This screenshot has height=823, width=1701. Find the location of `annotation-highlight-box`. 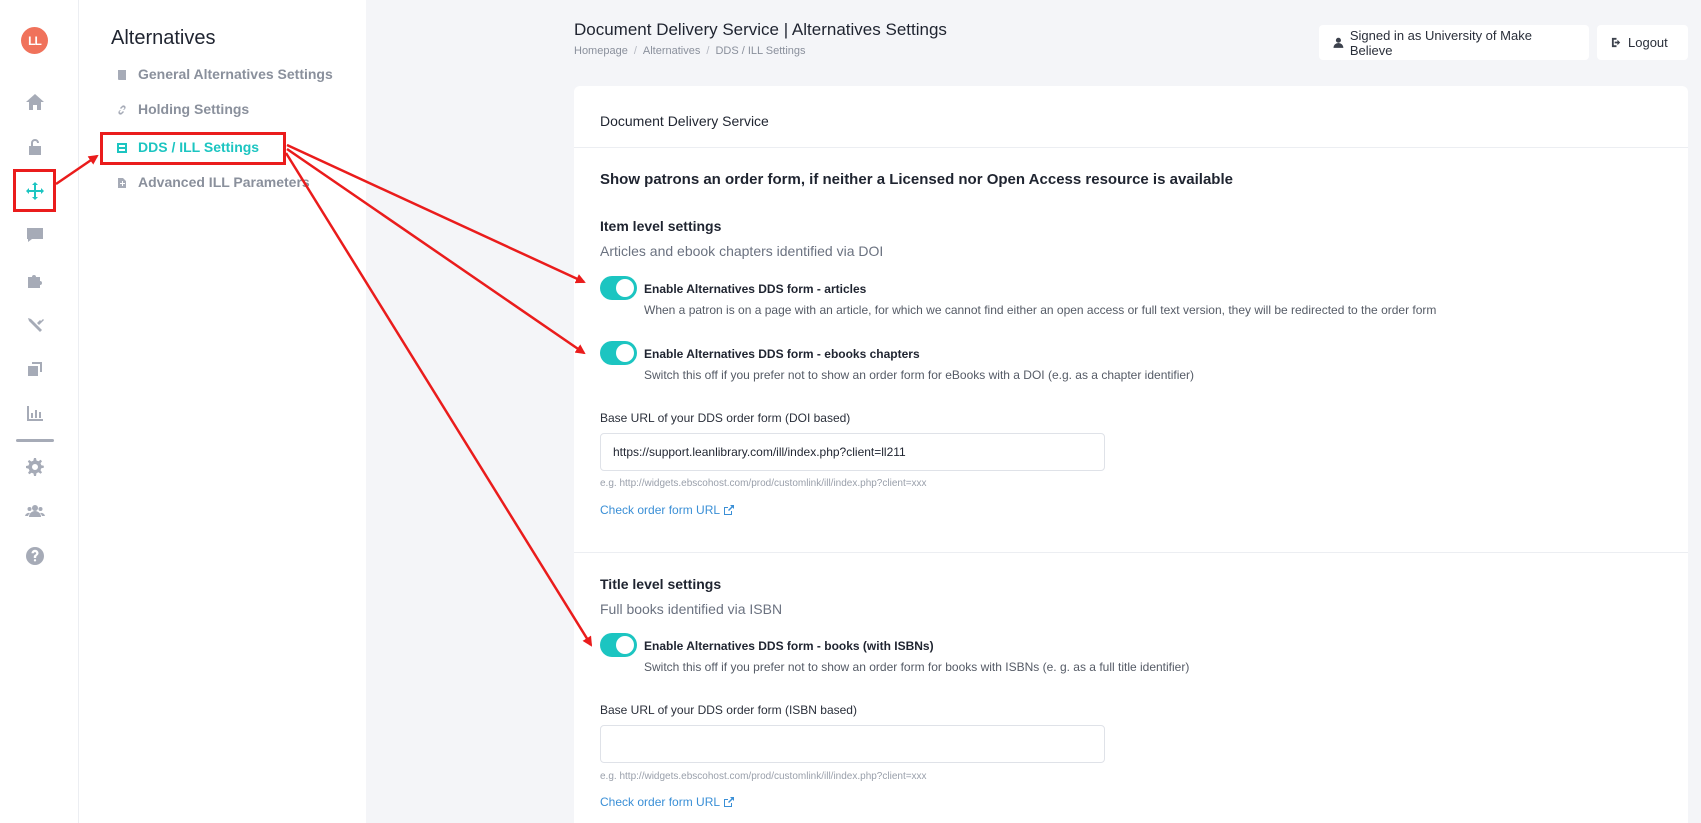

annotation-highlight-box is located at coordinates (193, 148).